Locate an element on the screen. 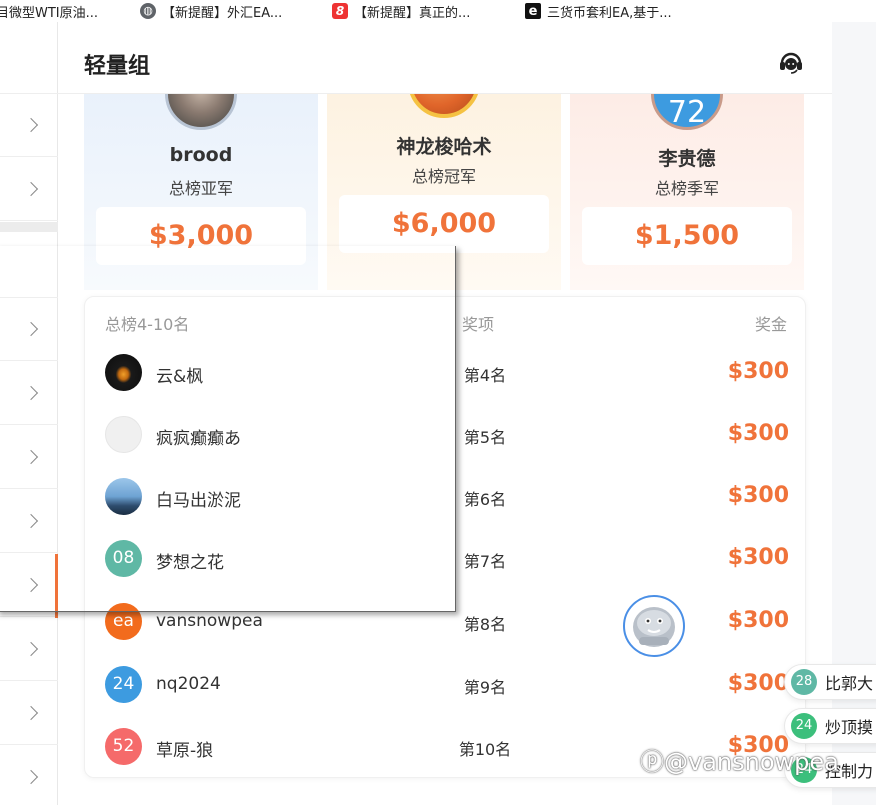  row-award: 第10名 is located at coordinates (485, 749).